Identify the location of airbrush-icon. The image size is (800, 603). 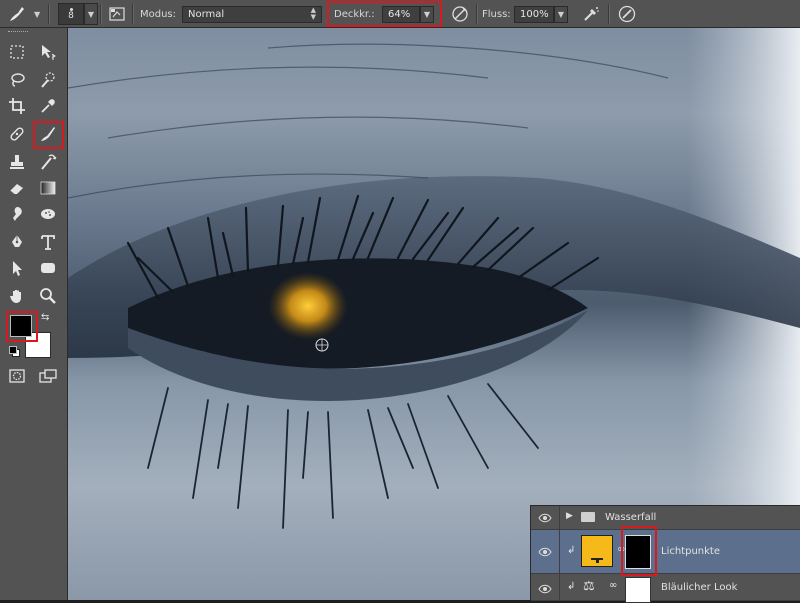
(591, 14).